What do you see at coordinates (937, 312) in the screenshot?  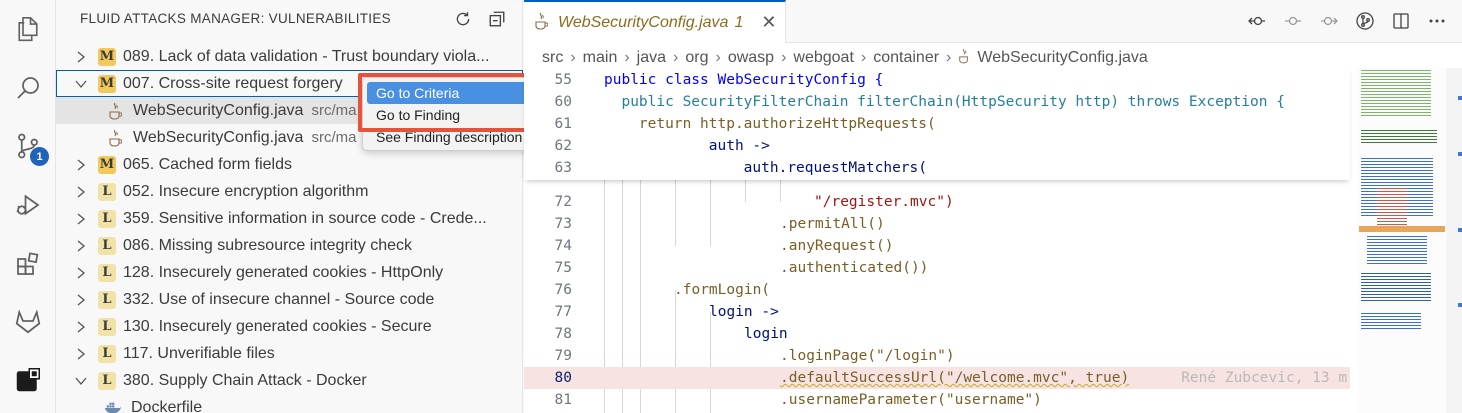 I see `code-line: 77 login ->` at bounding box center [937, 312].